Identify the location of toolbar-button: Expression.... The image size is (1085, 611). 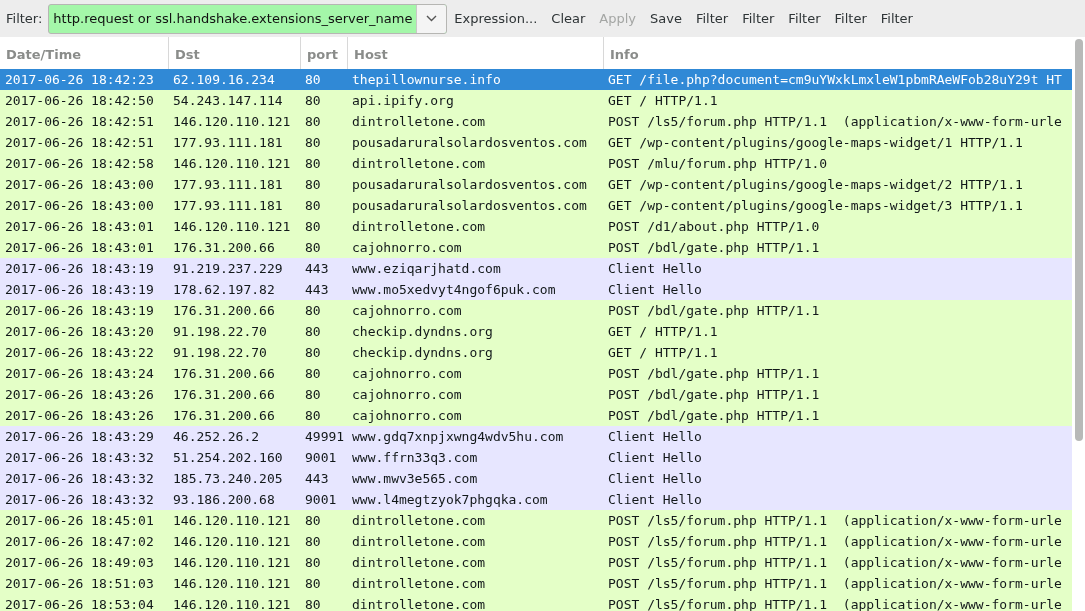
(496, 18).